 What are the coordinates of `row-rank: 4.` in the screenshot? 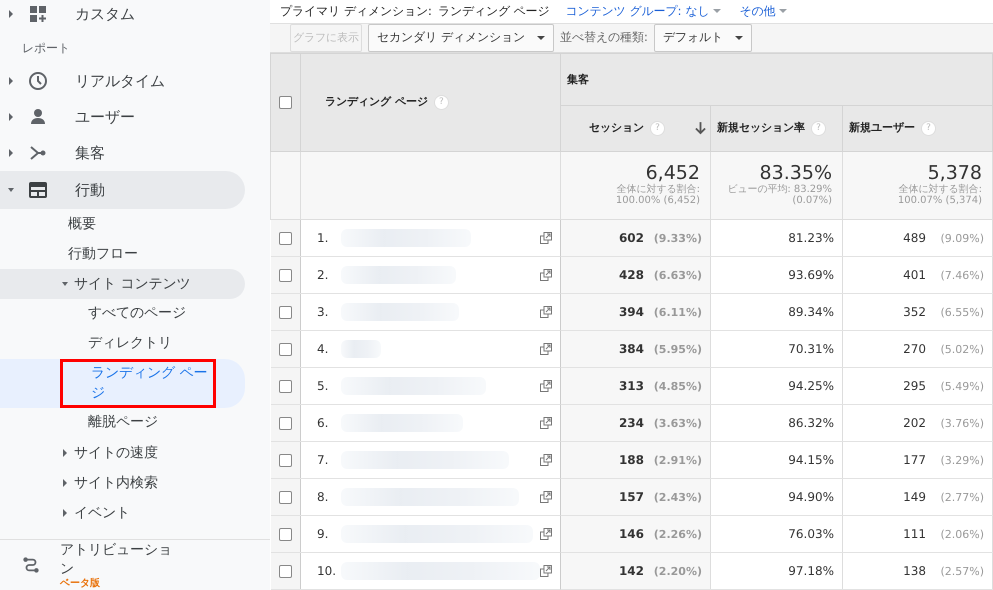 It's located at (323, 349).